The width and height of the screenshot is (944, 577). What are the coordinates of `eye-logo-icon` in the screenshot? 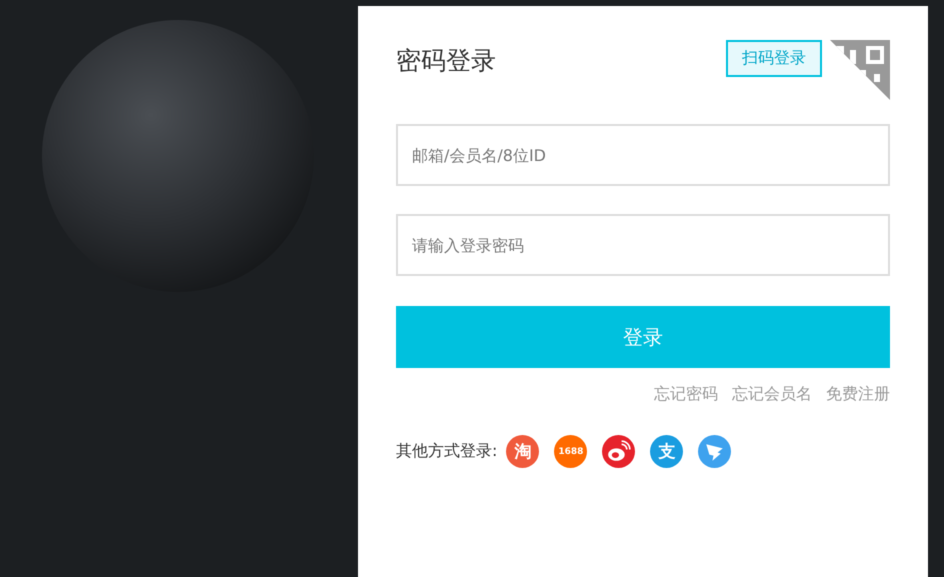 It's located at (619, 451).